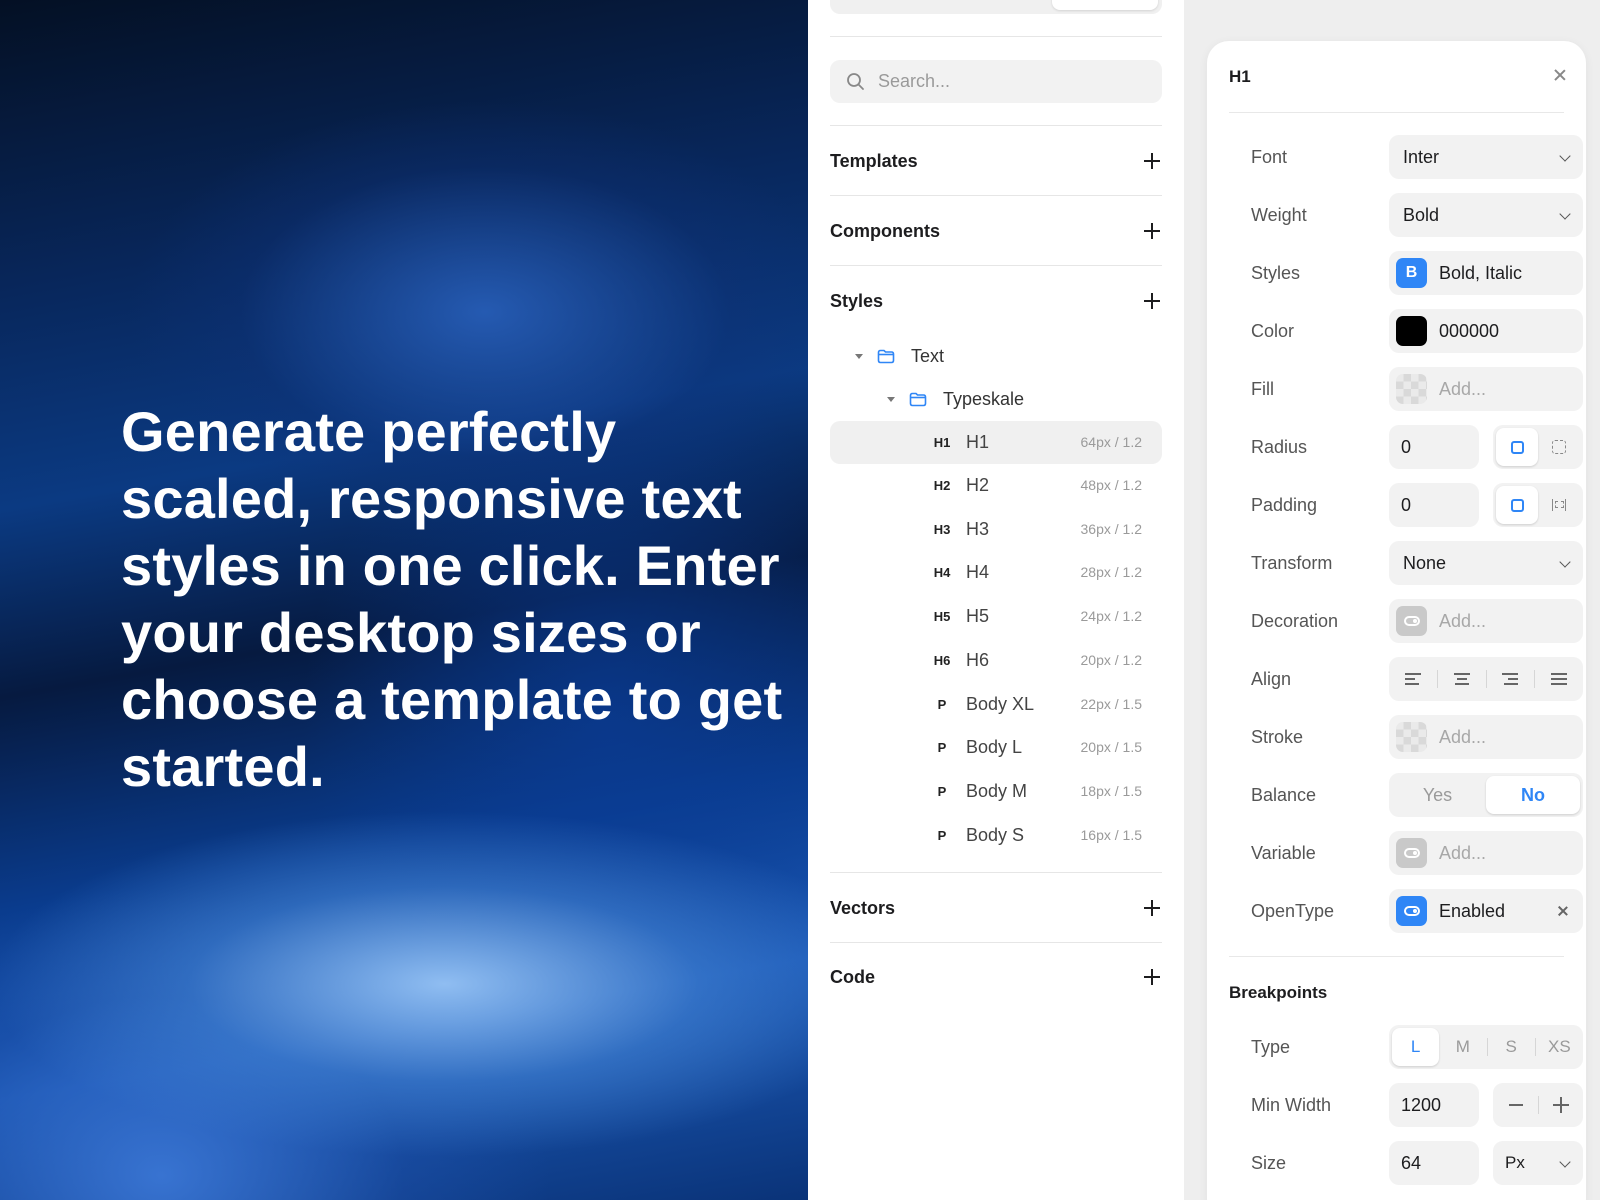  I want to click on align-left-button, so click(1413, 679).